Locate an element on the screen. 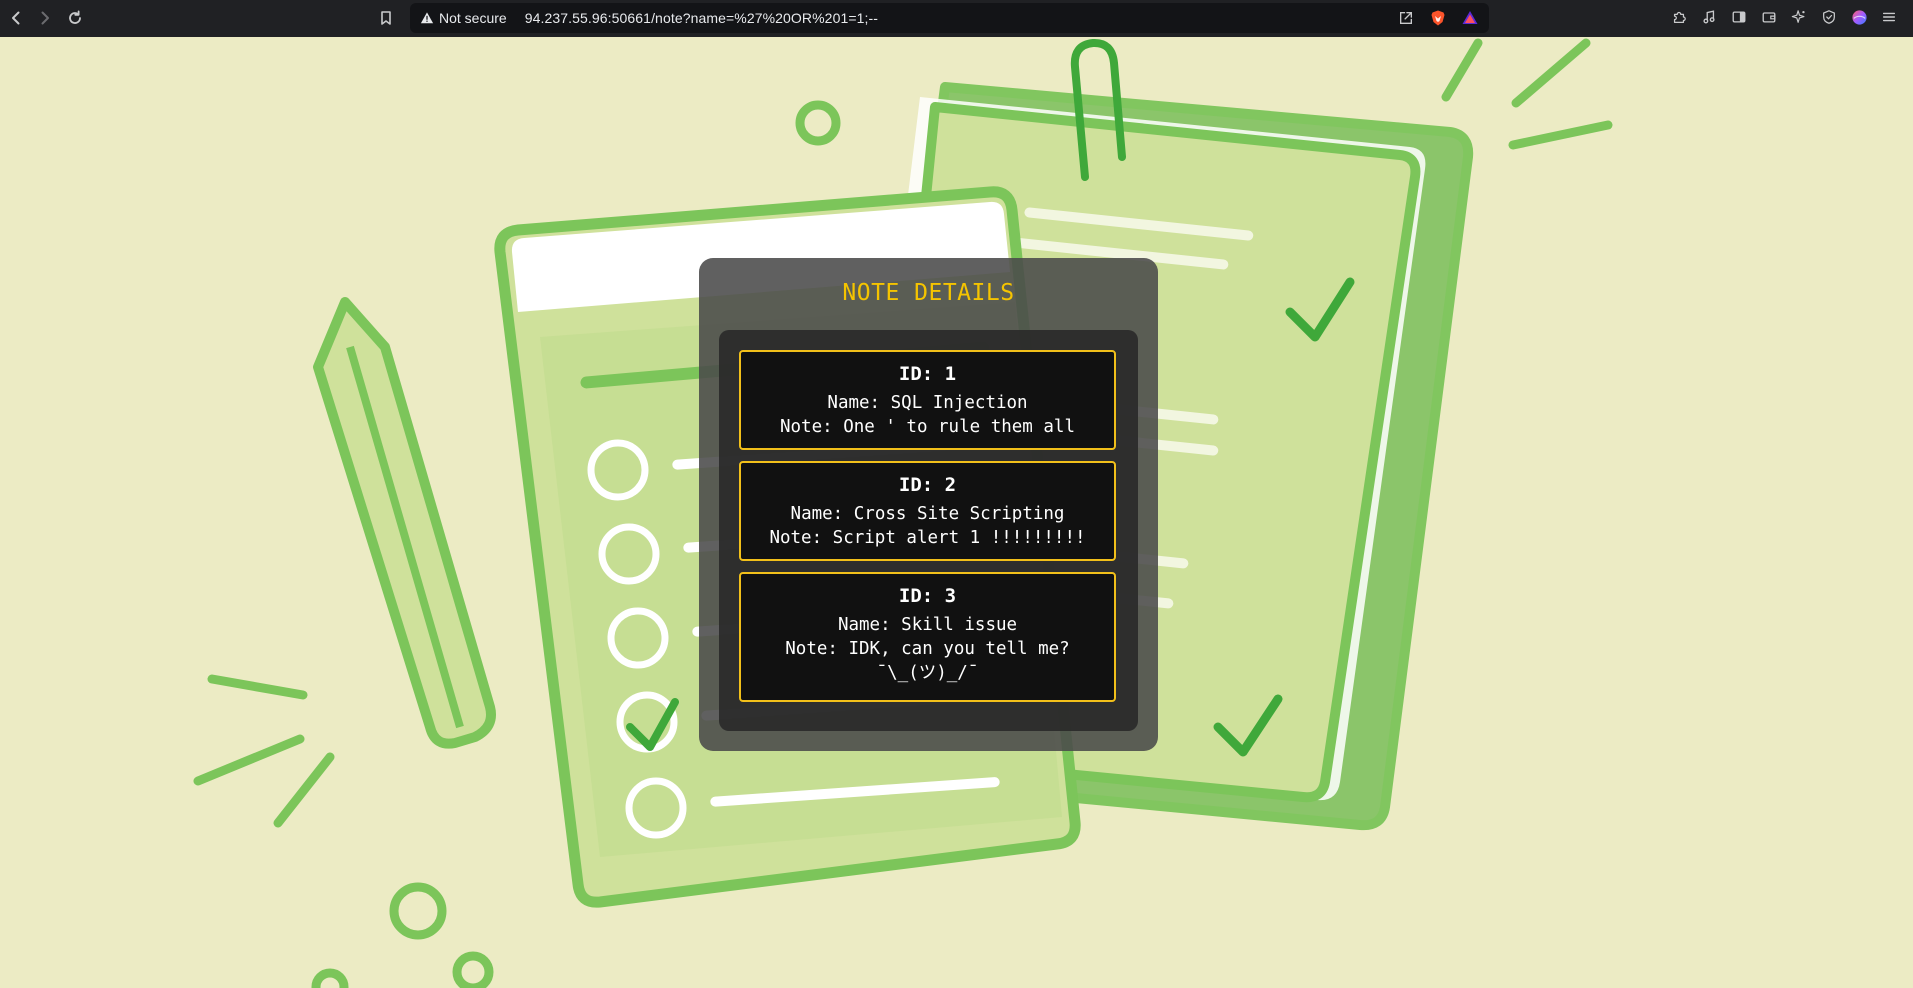  leo-ai-icon is located at coordinates (1799, 17).